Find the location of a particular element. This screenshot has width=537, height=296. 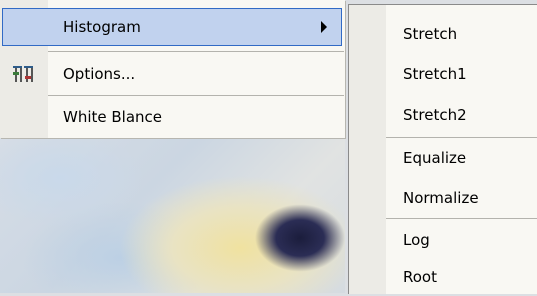

menu-item-white-balance: White Blance is located at coordinates (172, 117).